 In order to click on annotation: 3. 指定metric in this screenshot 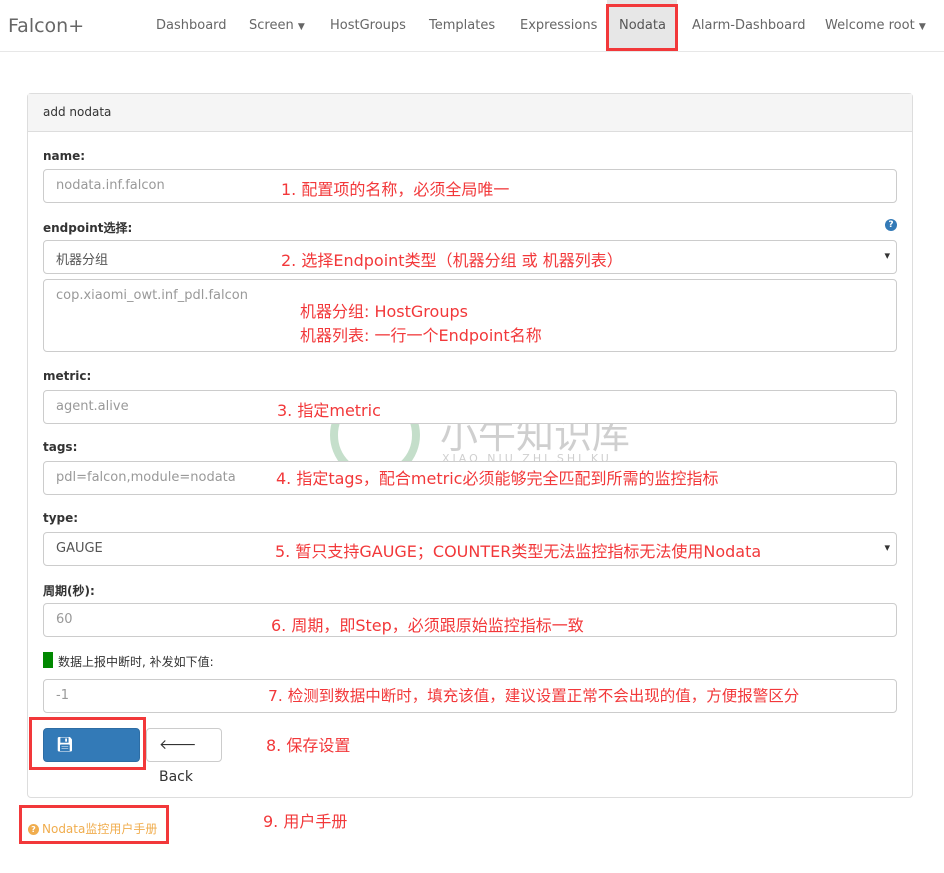, I will do `click(329, 410)`.